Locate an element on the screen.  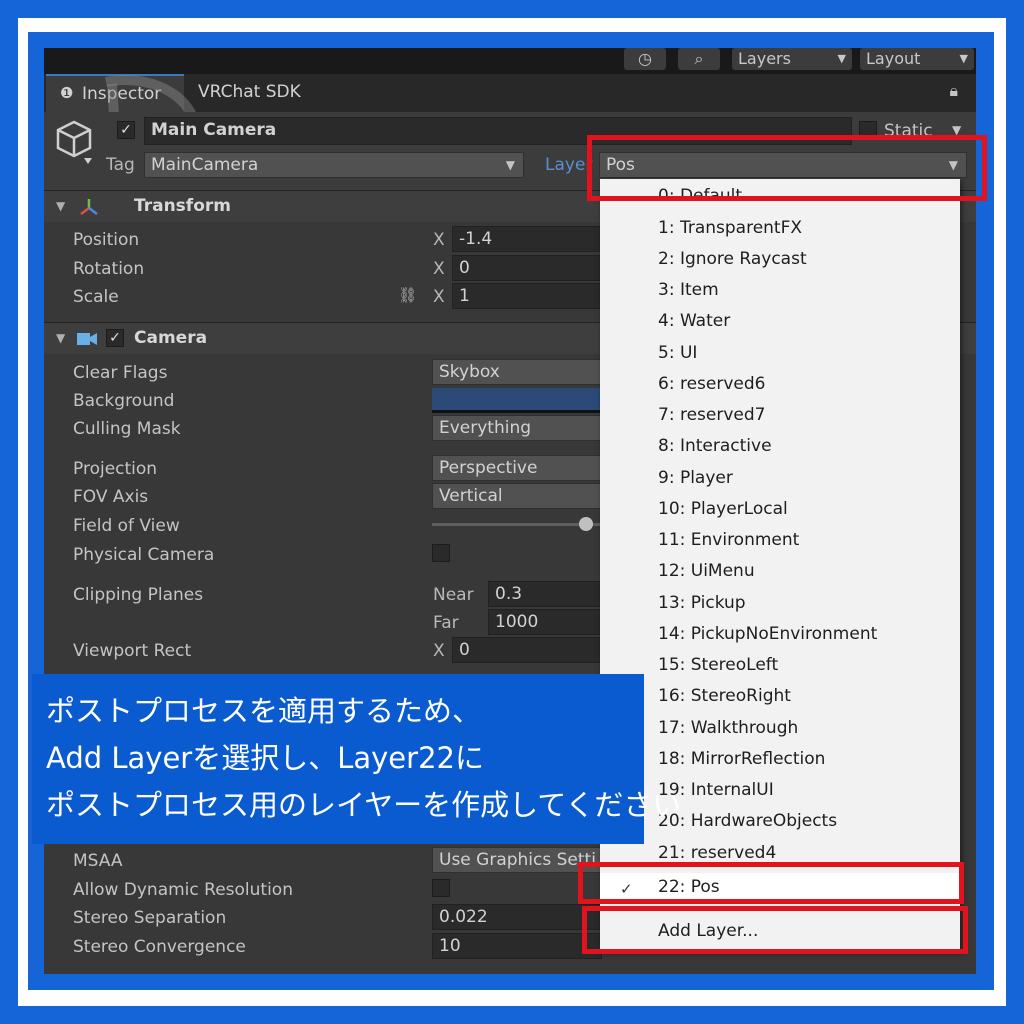
clear-flags-label: Clear Flags is located at coordinates (120, 373).